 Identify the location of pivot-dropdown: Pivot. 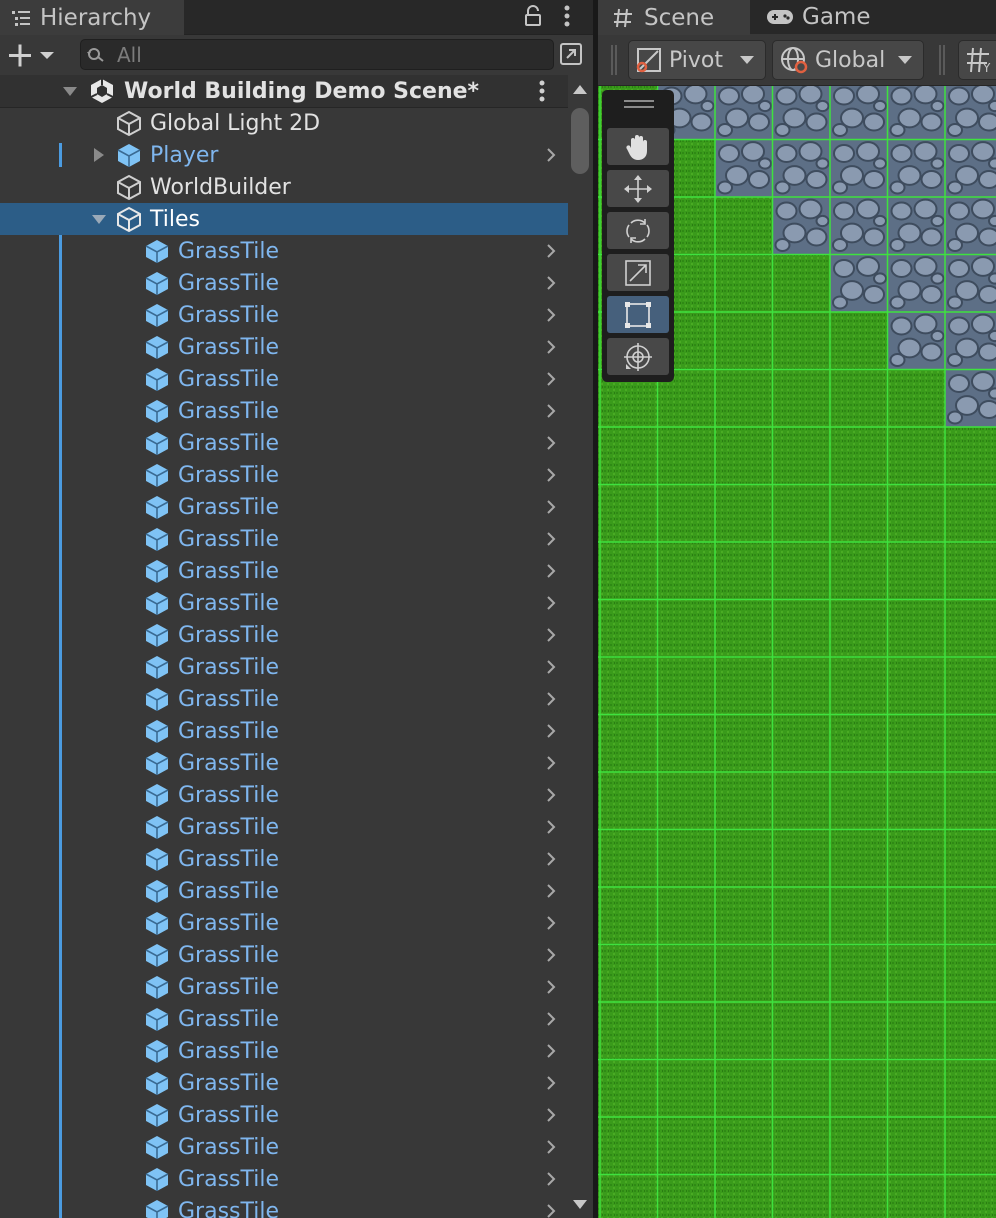
(697, 60).